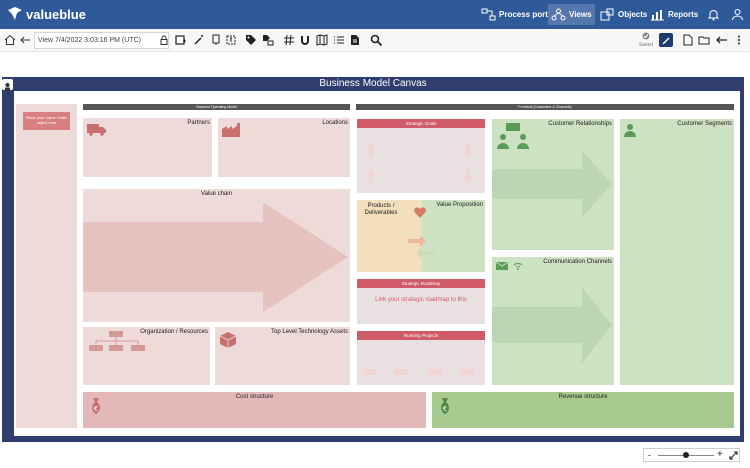  I want to click on organization-resources-section: Organization / Resources, so click(146, 356).